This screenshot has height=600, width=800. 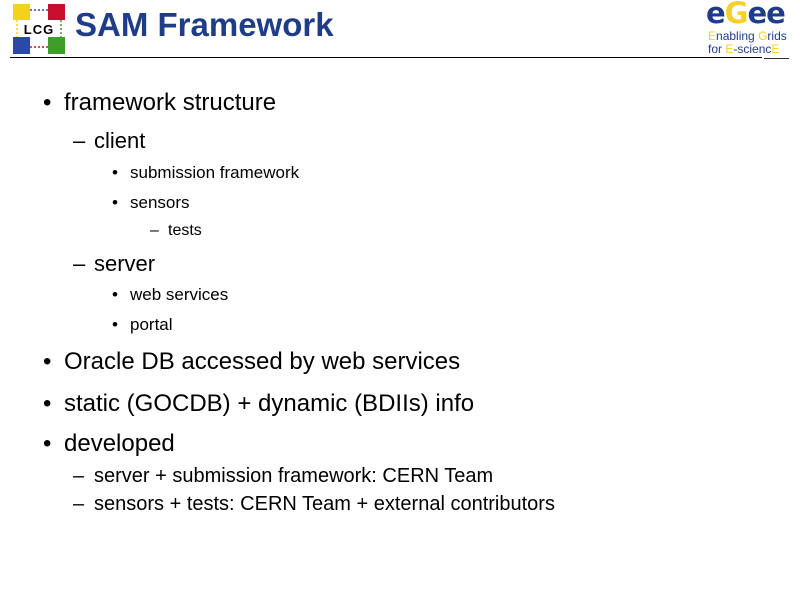 What do you see at coordinates (21, 12) in the screenshot?
I see `lcg-logo-yellow-square` at bounding box center [21, 12].